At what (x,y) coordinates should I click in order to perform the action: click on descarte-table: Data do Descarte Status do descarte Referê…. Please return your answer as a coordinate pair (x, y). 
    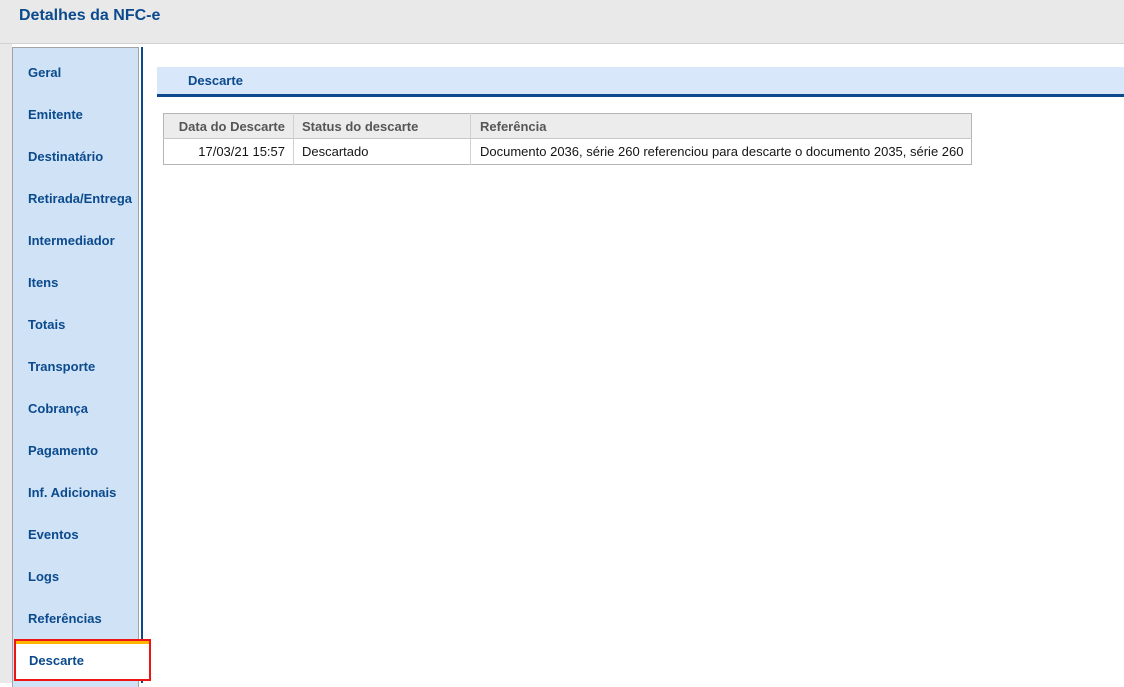
    Looking at the image, I should click on (568, 139).